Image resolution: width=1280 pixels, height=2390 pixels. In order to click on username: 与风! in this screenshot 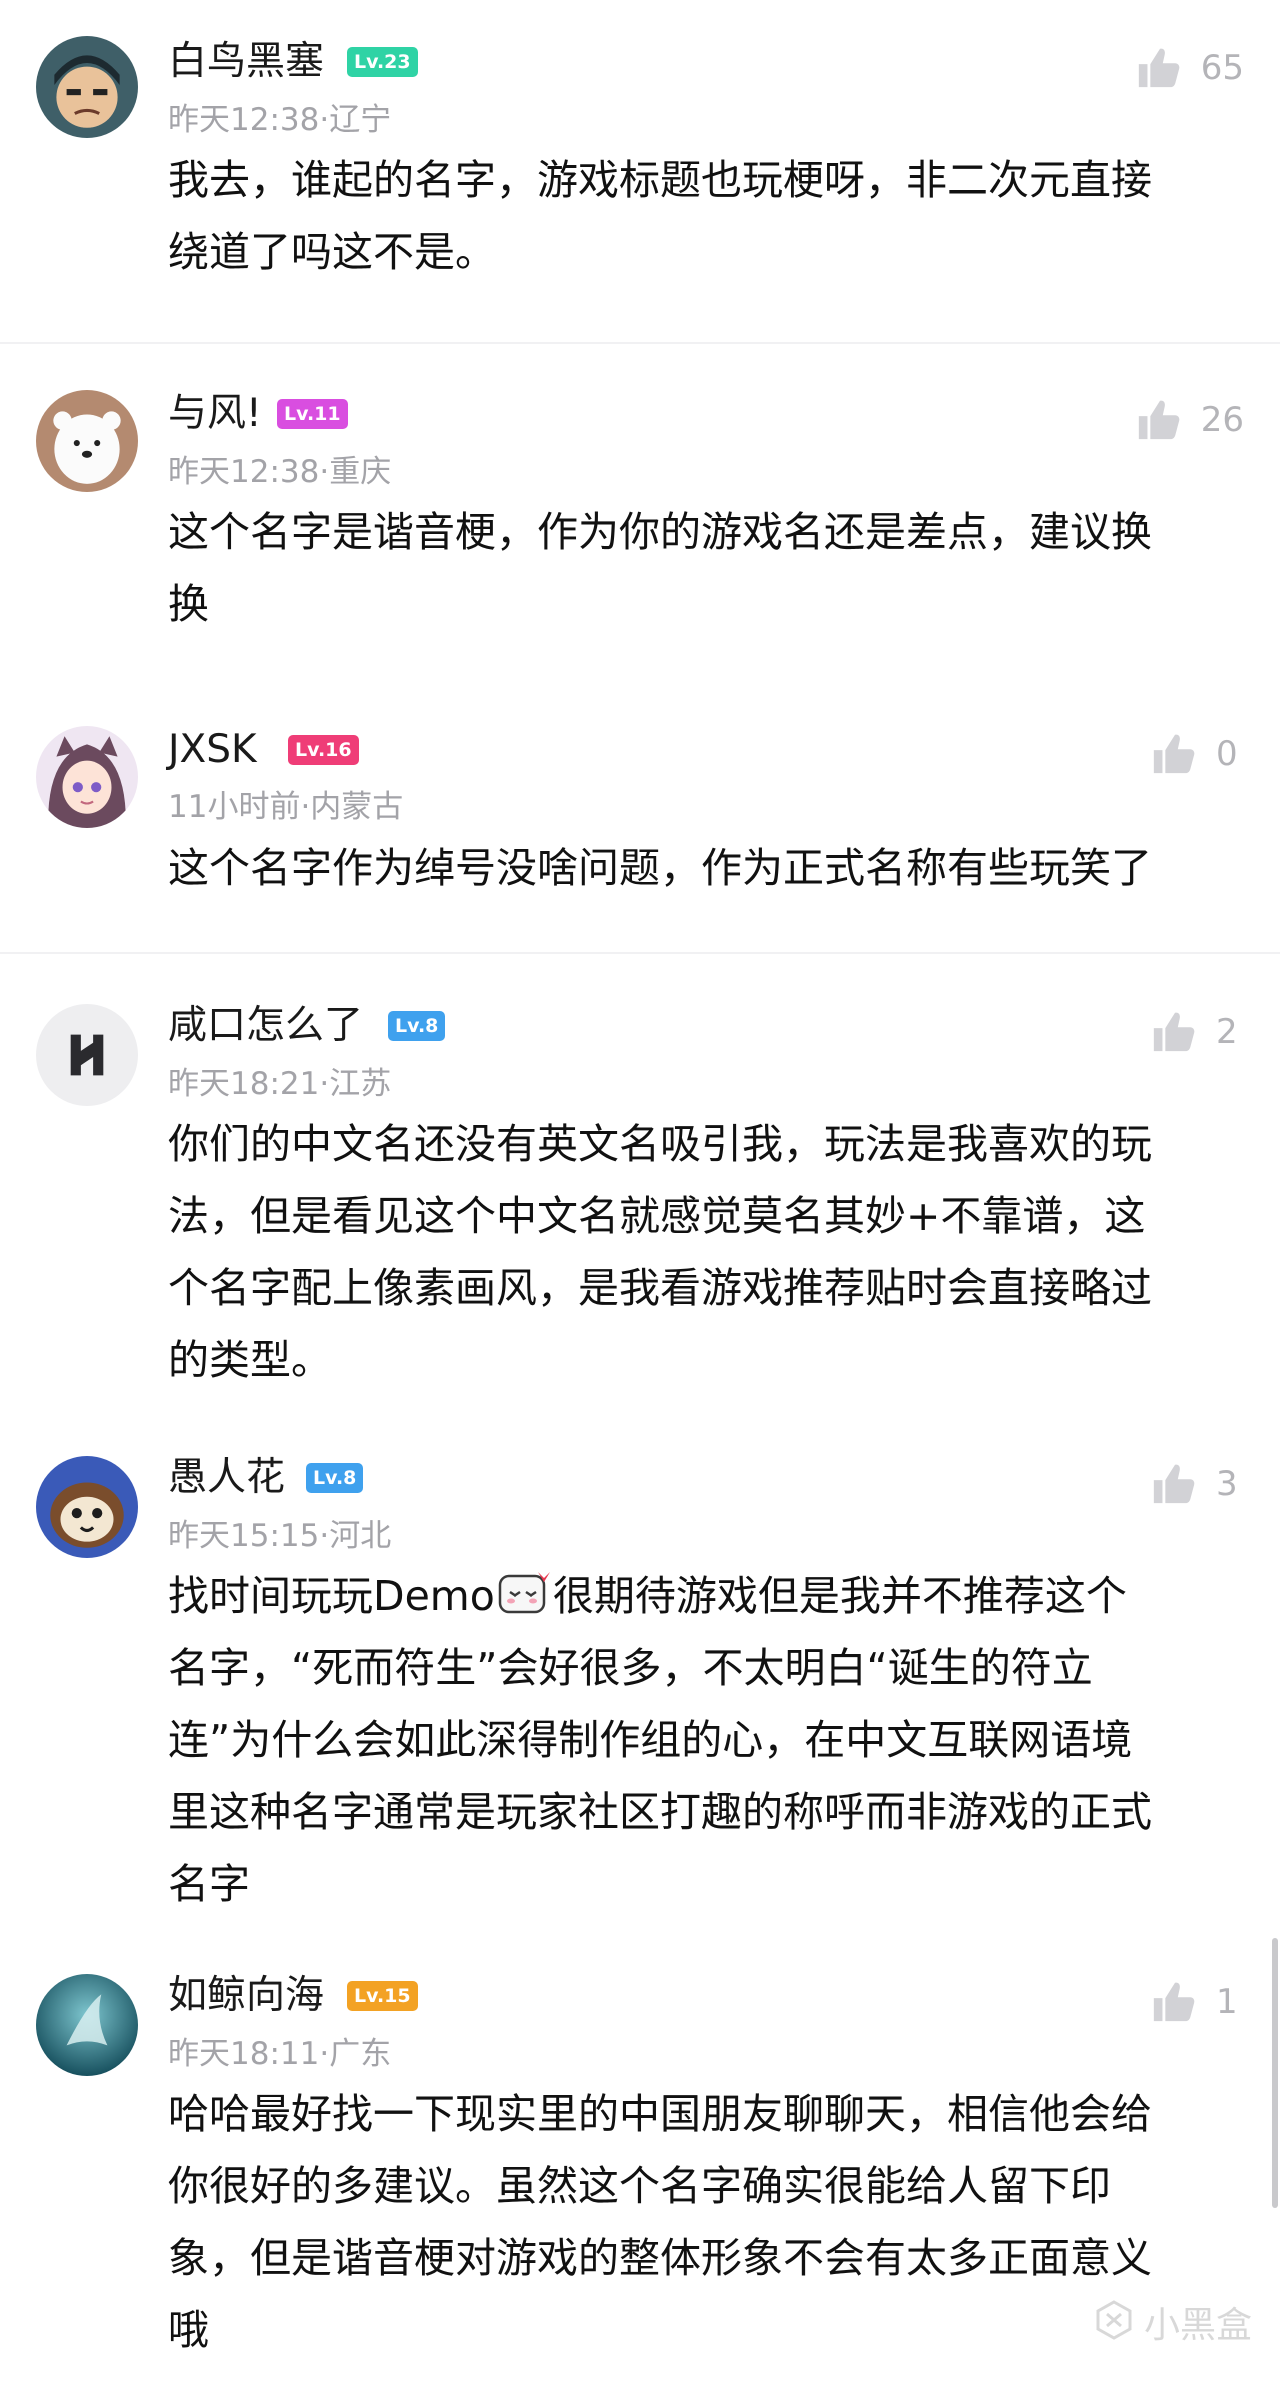, I will do `click(215, 414)`.